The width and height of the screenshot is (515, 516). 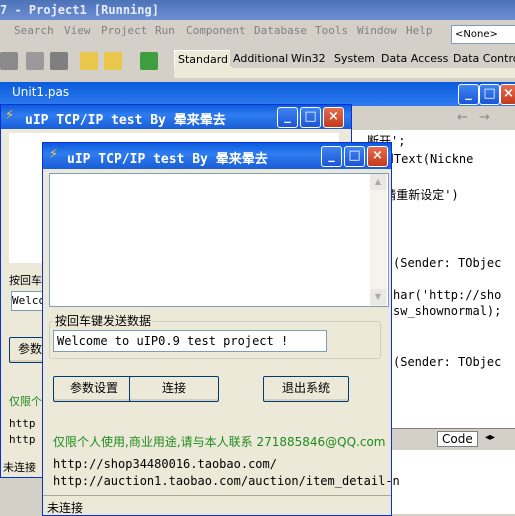 I want to click on unit-close-icon: ×, so click(x=507, y=94).